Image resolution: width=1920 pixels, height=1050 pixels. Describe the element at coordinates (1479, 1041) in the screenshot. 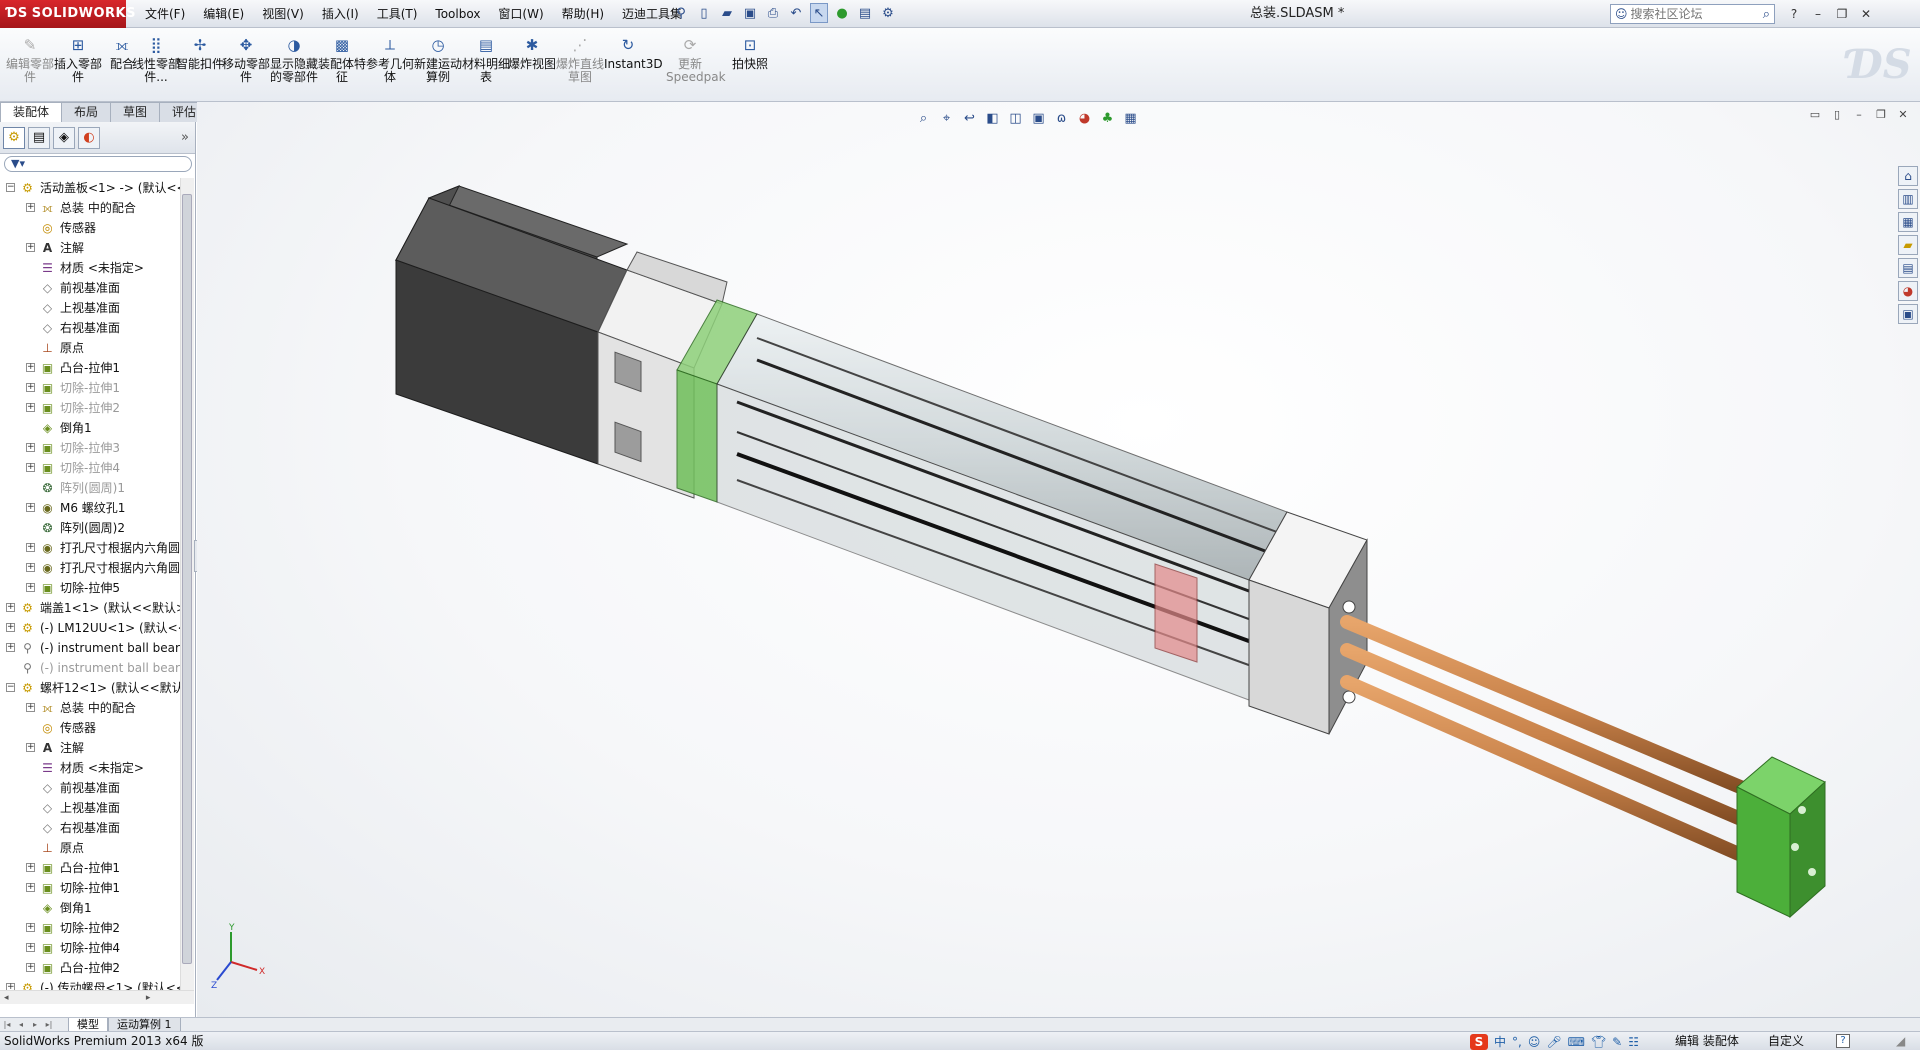

I see `sogou-ime-icon: S` at that location.